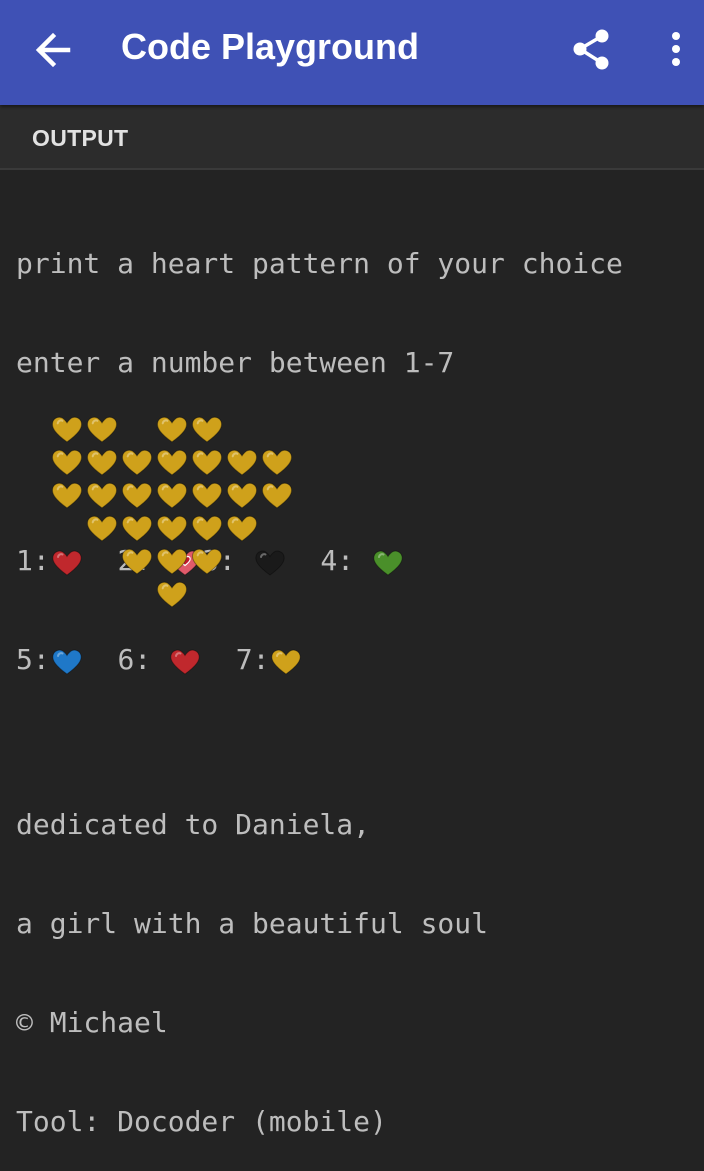 The image size is (704, 1171). Describe the element at coordinates (252, 923) in the screenshot. I see `dedication-line-2: a girl with a beautiful soul` at that location.